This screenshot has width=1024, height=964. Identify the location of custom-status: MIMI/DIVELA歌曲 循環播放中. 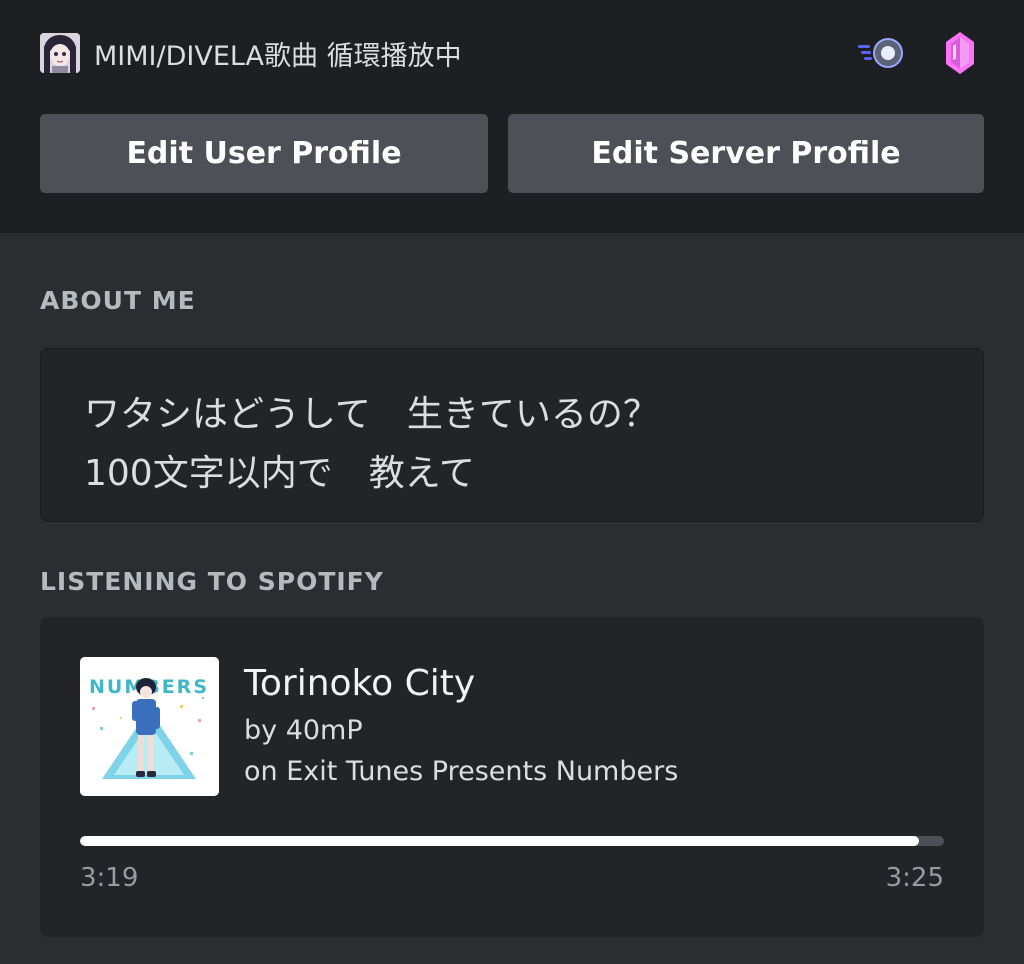
(512, 53).